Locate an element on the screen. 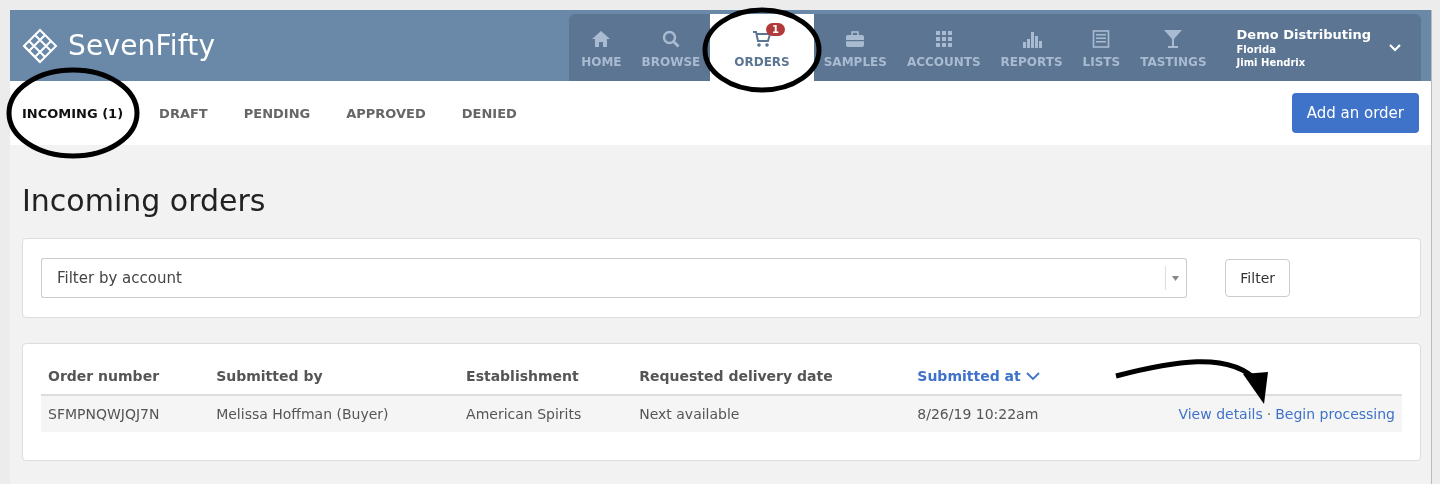  status-tab: INCOMING (1) is located at coordinates (82, 113).